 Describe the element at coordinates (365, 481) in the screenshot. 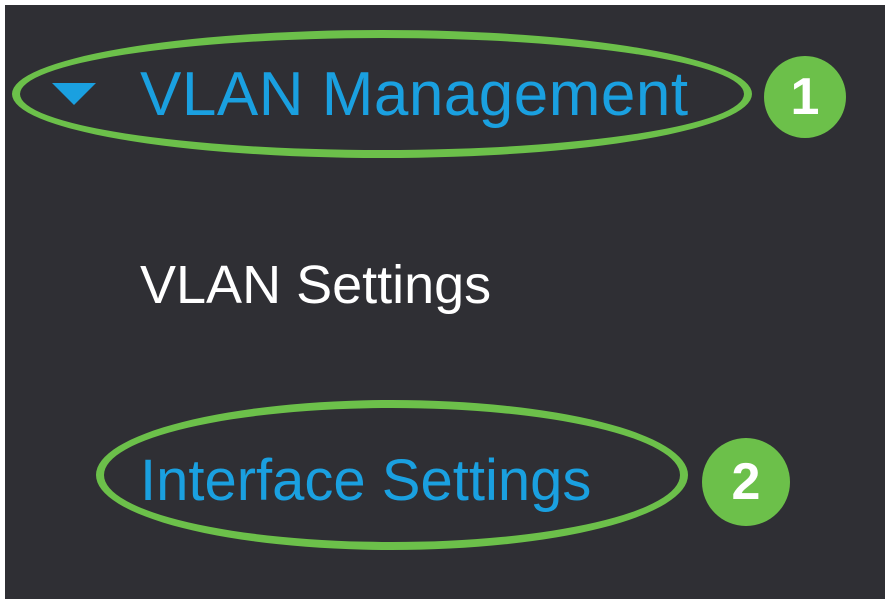

I see `menu-item-interface-settings: Interface Settings` at that location.